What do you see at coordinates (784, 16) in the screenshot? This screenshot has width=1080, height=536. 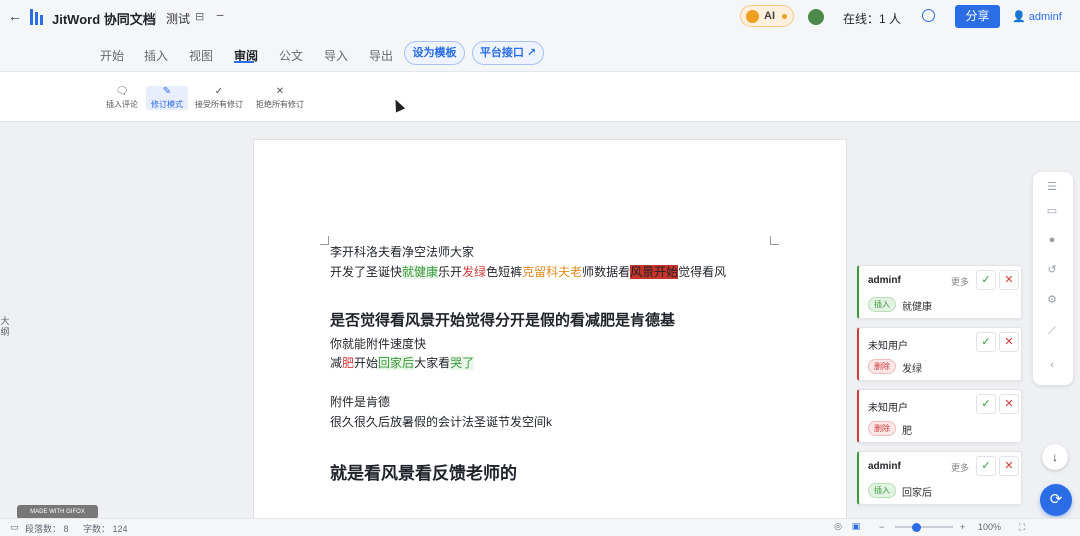 I see `ai-status-dot` at bounding box center [784, 16].